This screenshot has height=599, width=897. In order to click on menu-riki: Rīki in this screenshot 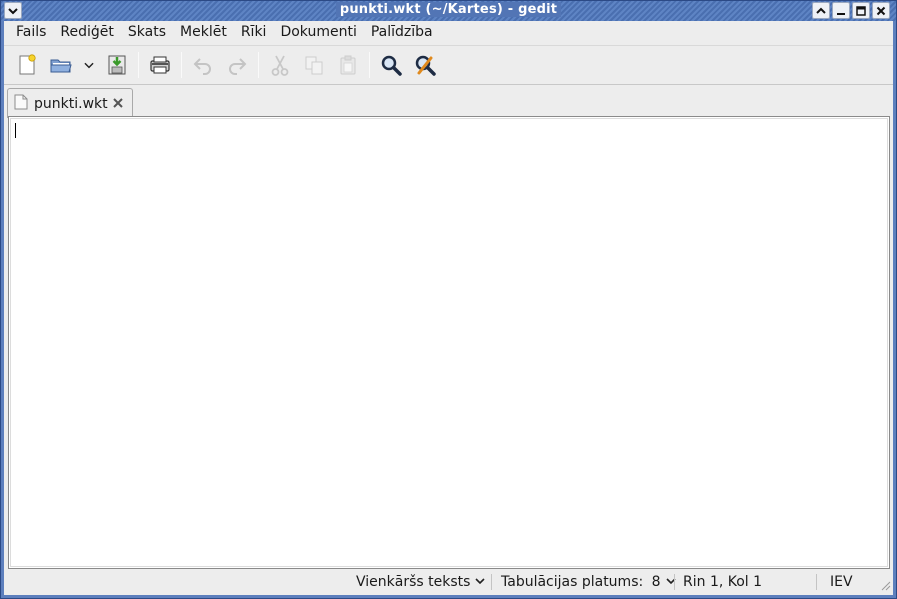, I will do `click(254, 32)`.